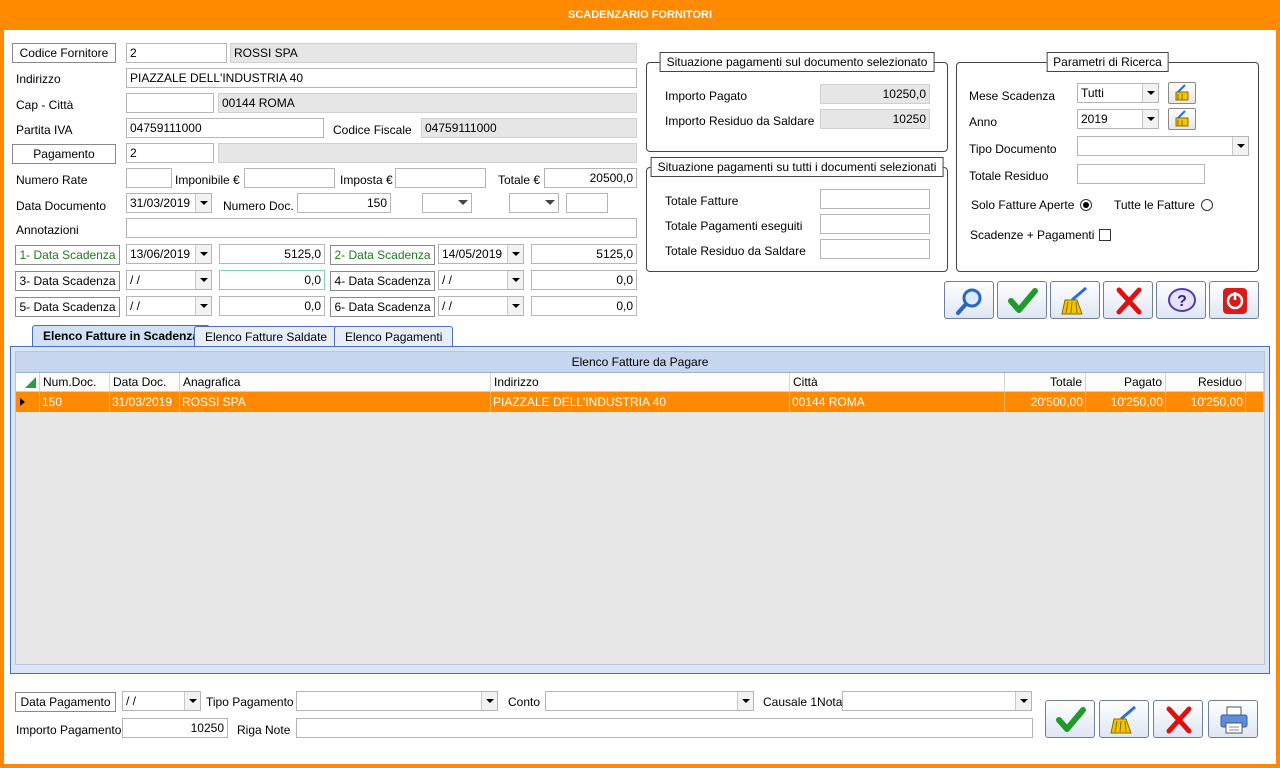 This screenshot has width=1280, height=768. What do you see at coordinates (584, 280) in the screenshot?
I see `deadline-4-amount: 0,0` at bounding box center [584, 280].